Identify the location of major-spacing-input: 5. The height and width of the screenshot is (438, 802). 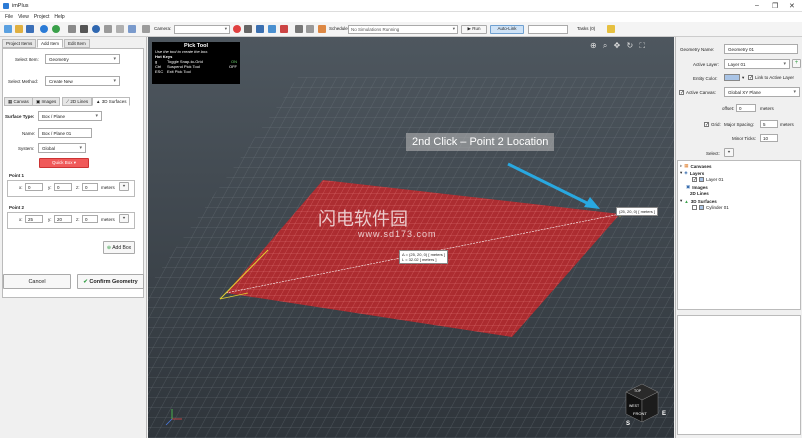
(769, 124).